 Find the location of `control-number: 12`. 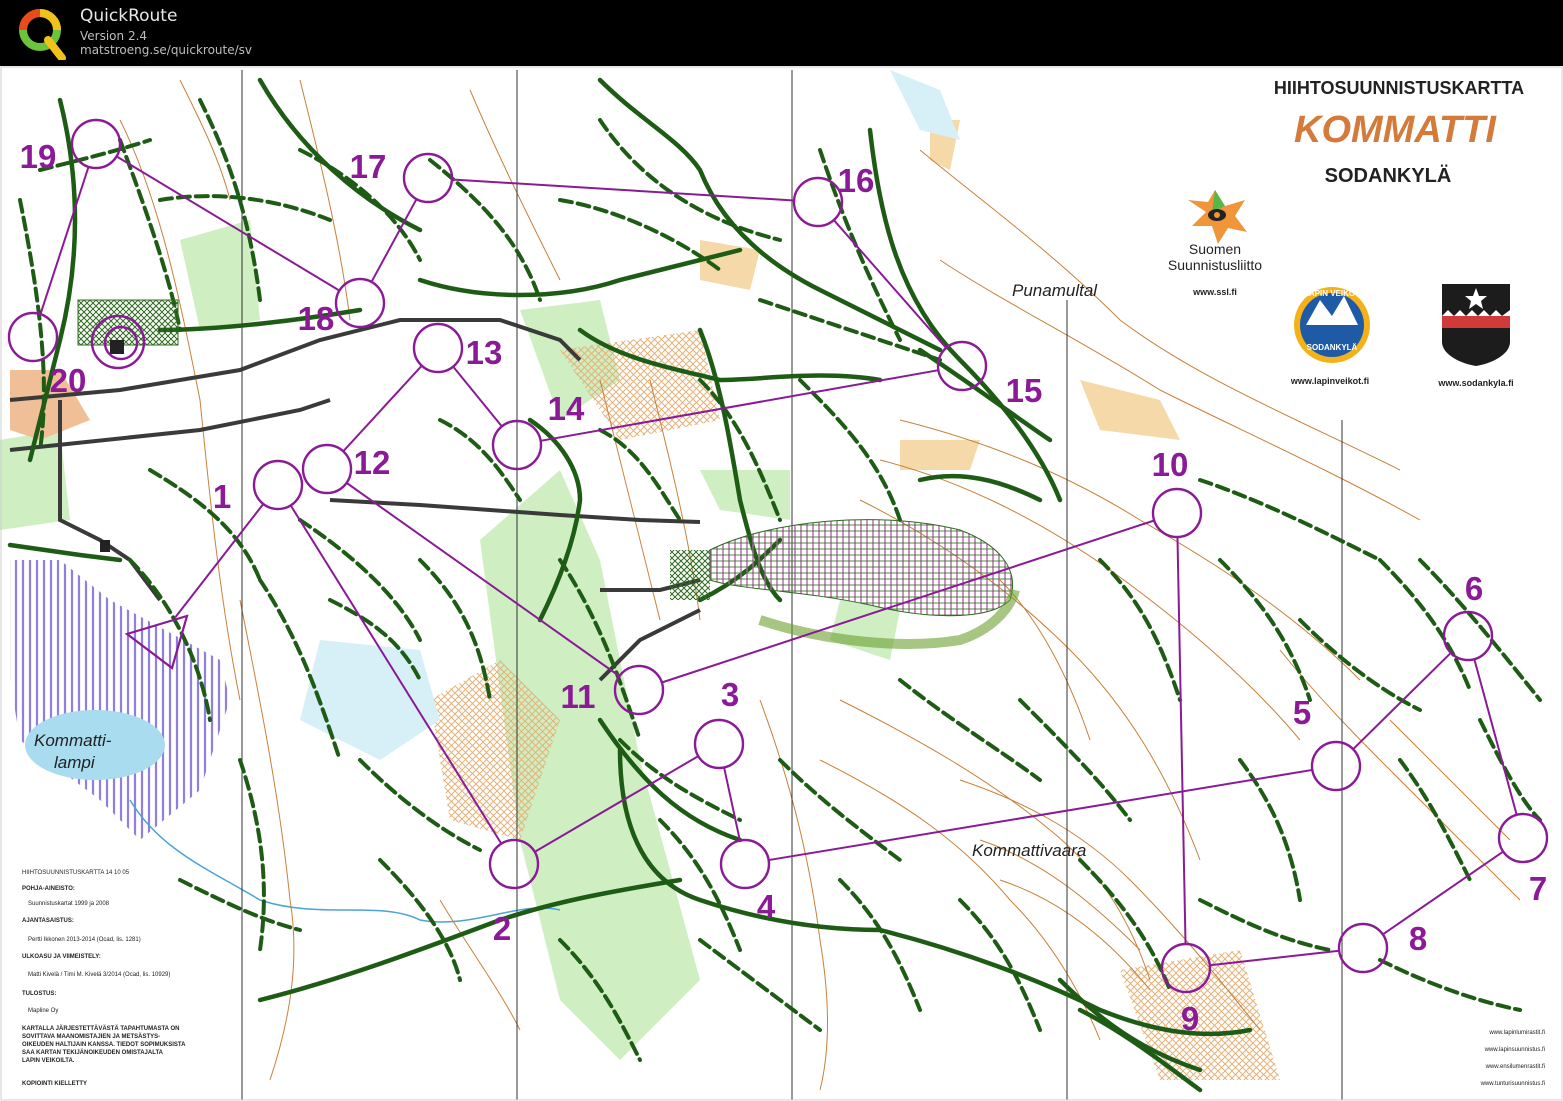

control-number: 12 is located at coordinates (372, 462).